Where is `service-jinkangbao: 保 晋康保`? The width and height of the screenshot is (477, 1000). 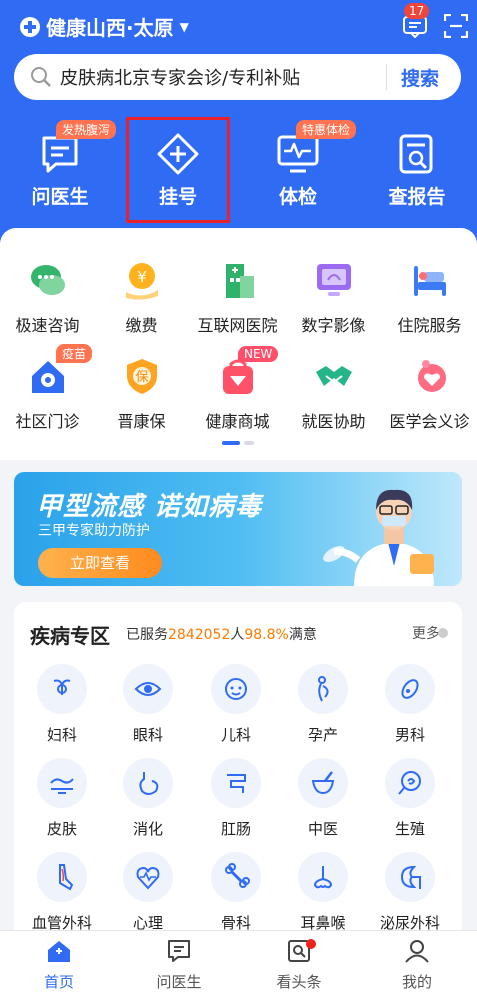 service-jinkangbao: 保 晋康保 is located at coordinates (141, 394).